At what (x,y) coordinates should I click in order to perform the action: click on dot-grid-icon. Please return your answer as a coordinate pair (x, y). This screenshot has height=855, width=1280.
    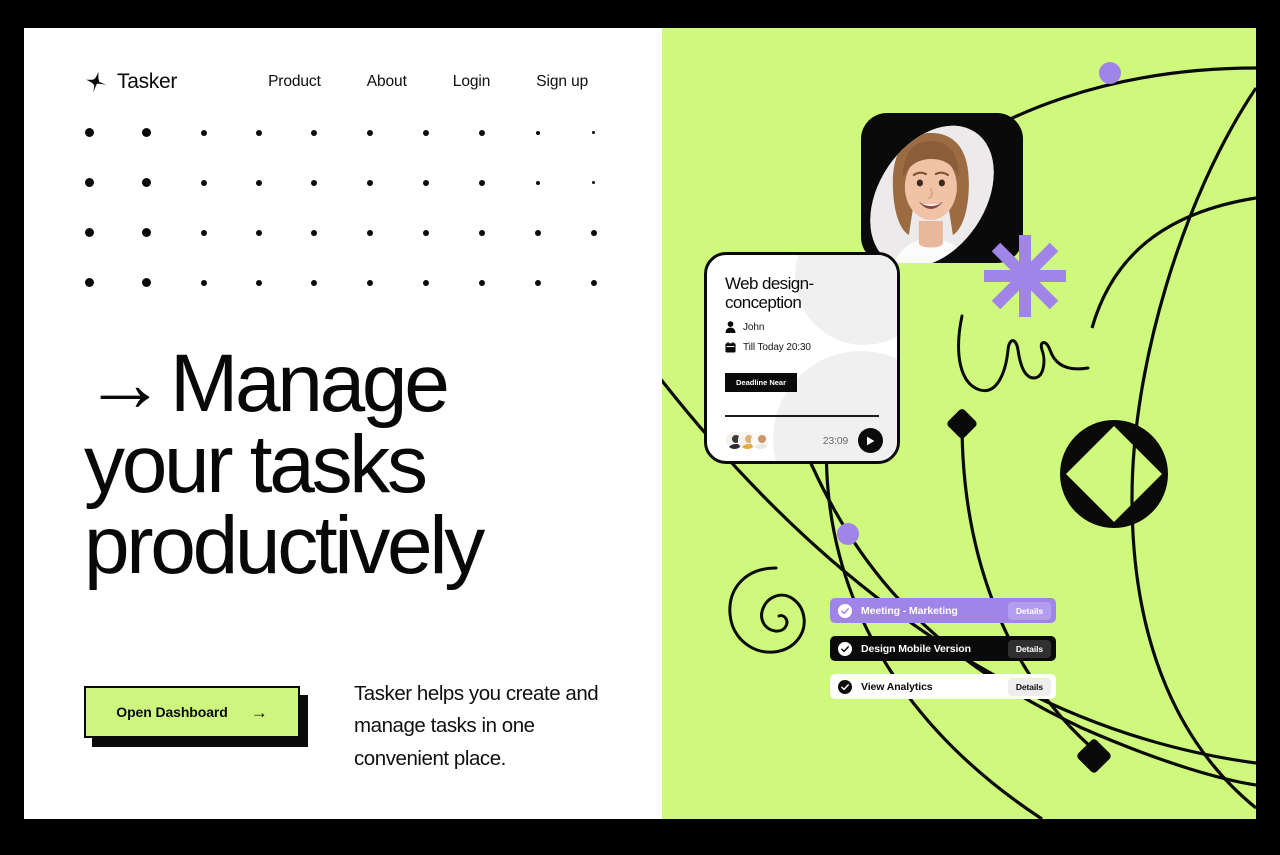
    Looking at the image, I should click on (359, 213).